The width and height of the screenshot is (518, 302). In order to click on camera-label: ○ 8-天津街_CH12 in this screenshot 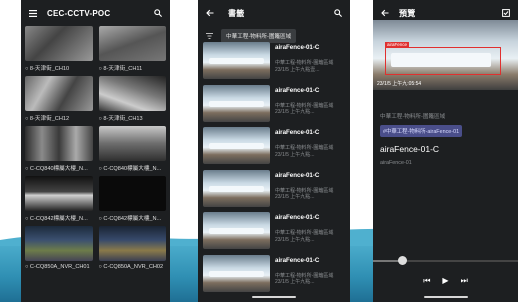, I will do `click(47, 119)`.